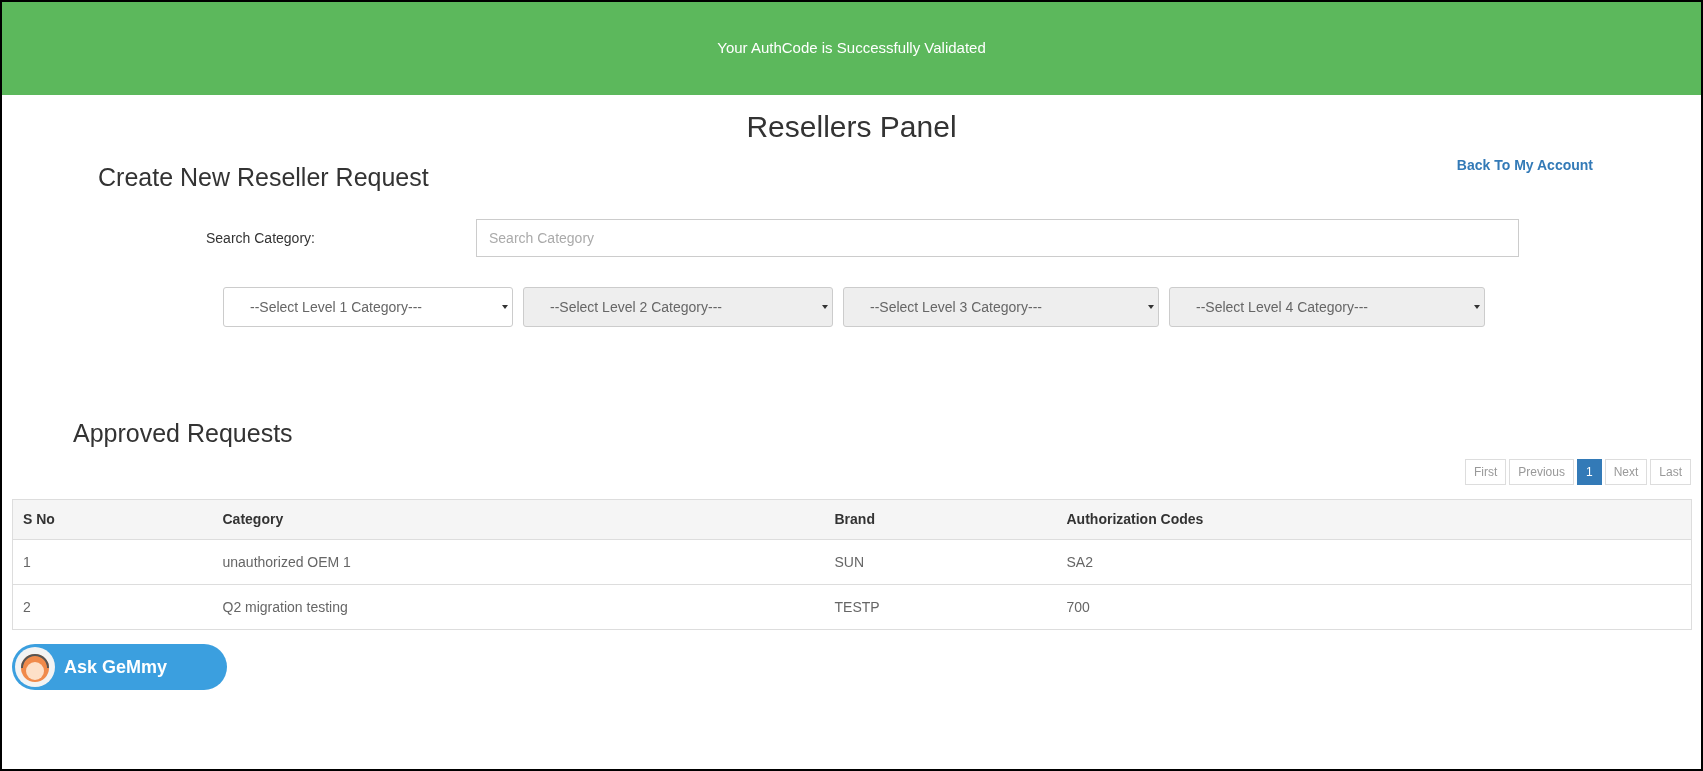 This screenshot has height=771, width=1703. What do you see at coordinates (1374, 607) in the screenshot?
I see `table-cell: 700` at bounding box center [1374, 607].